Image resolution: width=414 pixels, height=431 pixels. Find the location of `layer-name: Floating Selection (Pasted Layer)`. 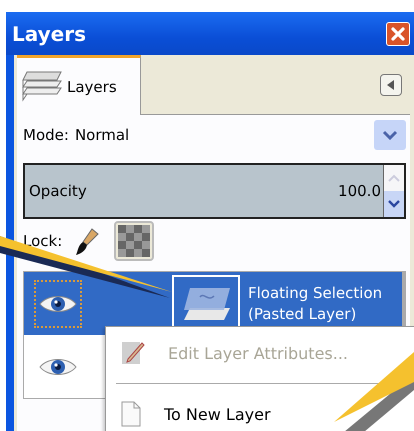

layer-name: Floating Selection (Pasted Layer) is located at coordinates (315, 303).